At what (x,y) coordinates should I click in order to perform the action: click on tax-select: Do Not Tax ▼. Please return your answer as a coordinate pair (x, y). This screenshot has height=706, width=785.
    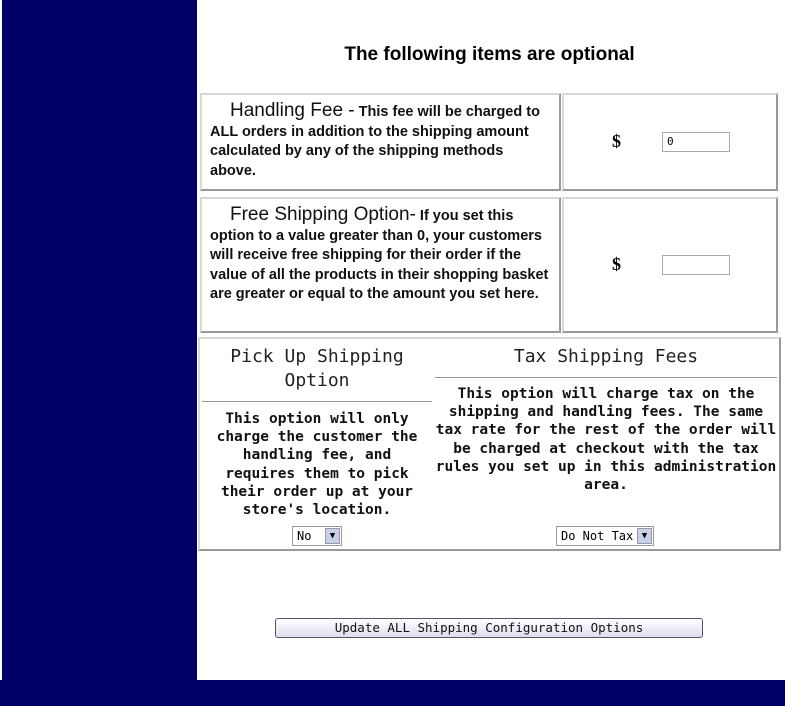
    Looking at the image, I should click on (605, 536).